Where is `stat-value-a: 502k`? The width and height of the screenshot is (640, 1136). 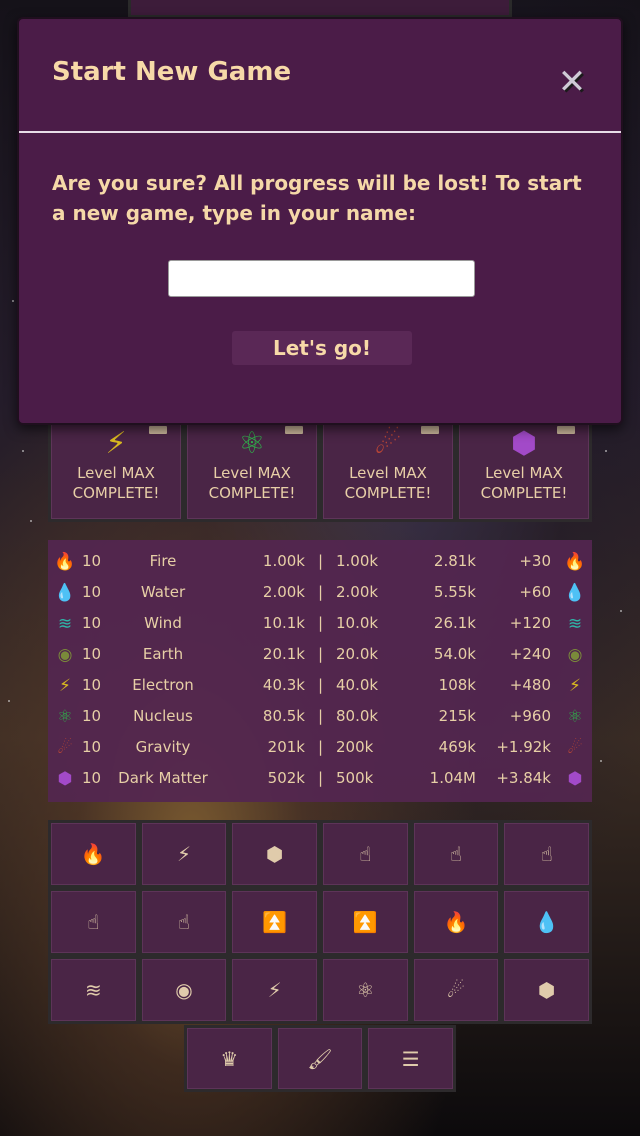 stat-value-a: 502k is located at coordinates (286, 778).